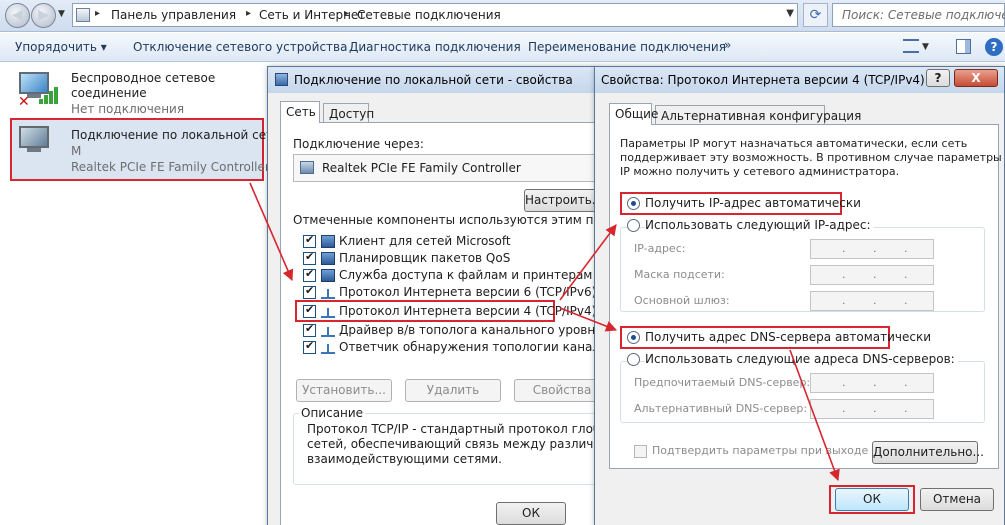  Describe the element at coordinates (348, 113) in the screenshot. I see `tab-access: Доступ` at that location.